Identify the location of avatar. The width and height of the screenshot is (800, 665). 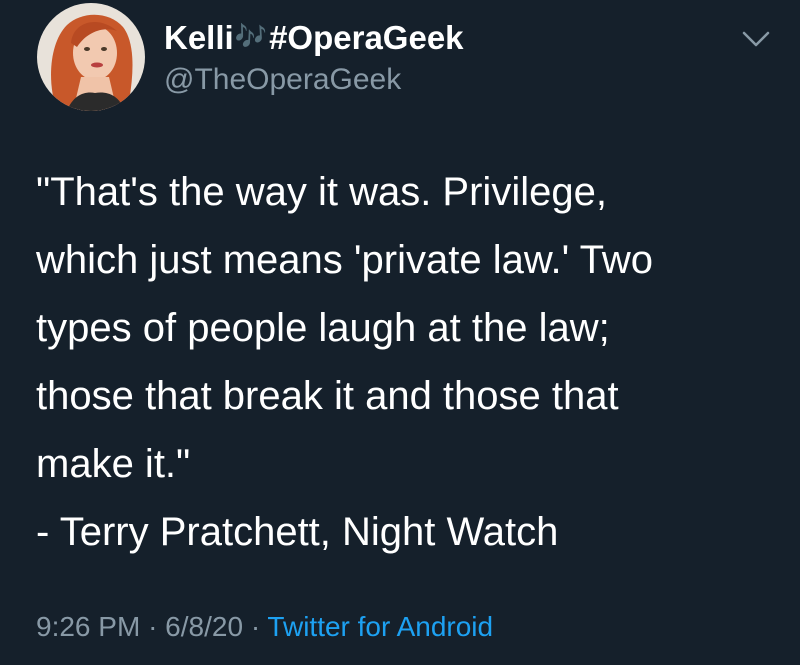
(91, 57).